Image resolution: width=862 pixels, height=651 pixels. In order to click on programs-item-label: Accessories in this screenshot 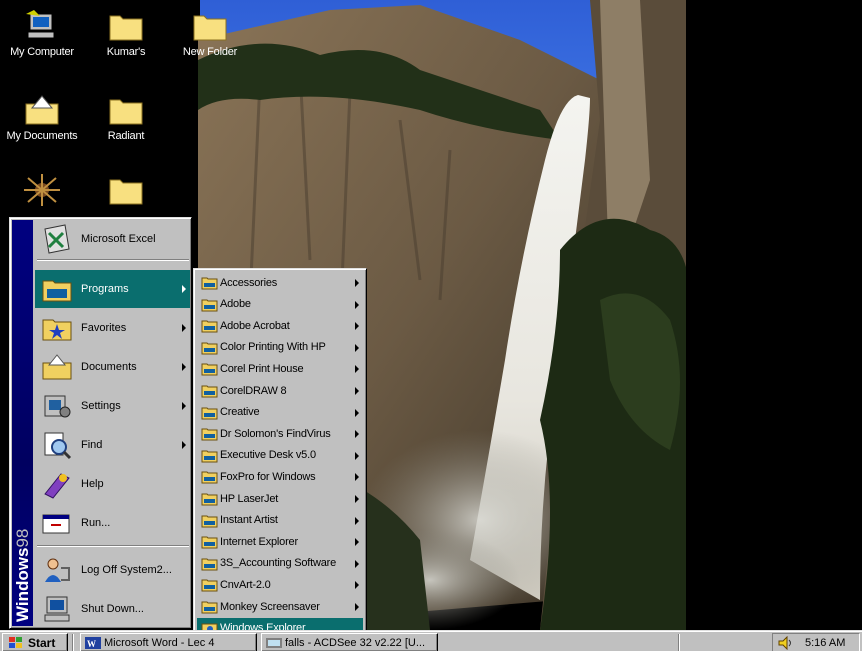, I will do `click(249, 282)`.